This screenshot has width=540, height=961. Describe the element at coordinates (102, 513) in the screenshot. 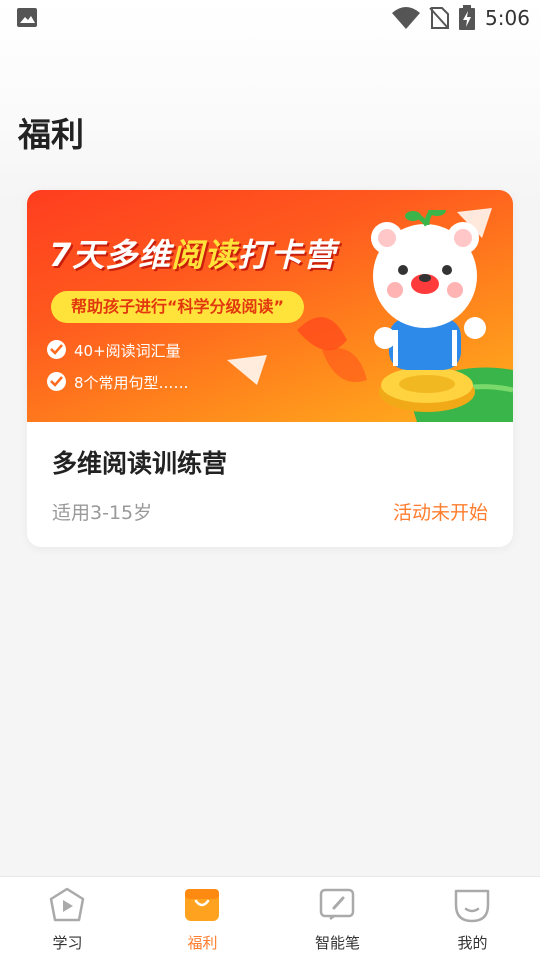

I see `age-range: 适用3-15岁` at that location.